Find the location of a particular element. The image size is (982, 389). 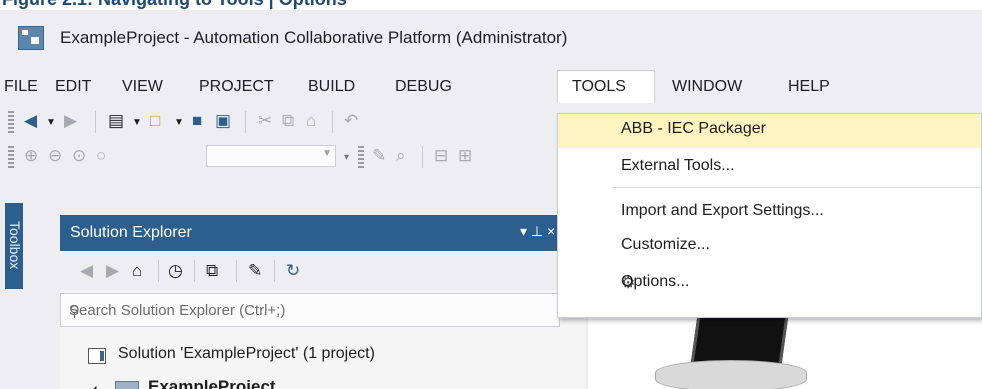

solution-explorer-header: Solution Explorer ▾ ⊥ × is located at coordinates (323, 233).